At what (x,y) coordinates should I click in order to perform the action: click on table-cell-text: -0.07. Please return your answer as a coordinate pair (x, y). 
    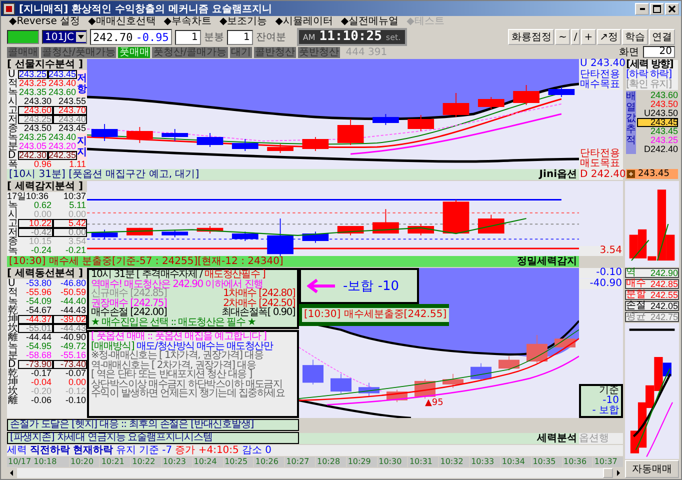
    Looking at the image, I should click on (75, 373).